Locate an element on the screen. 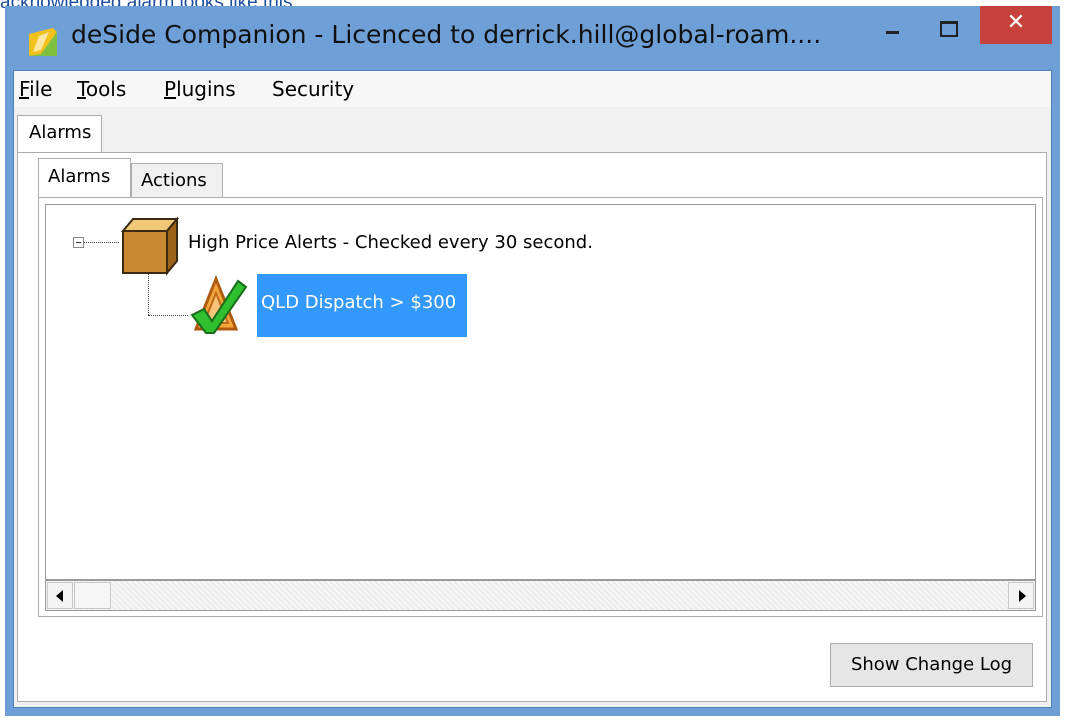  menu-tools-accel: T is located at coordinates (81, 89).